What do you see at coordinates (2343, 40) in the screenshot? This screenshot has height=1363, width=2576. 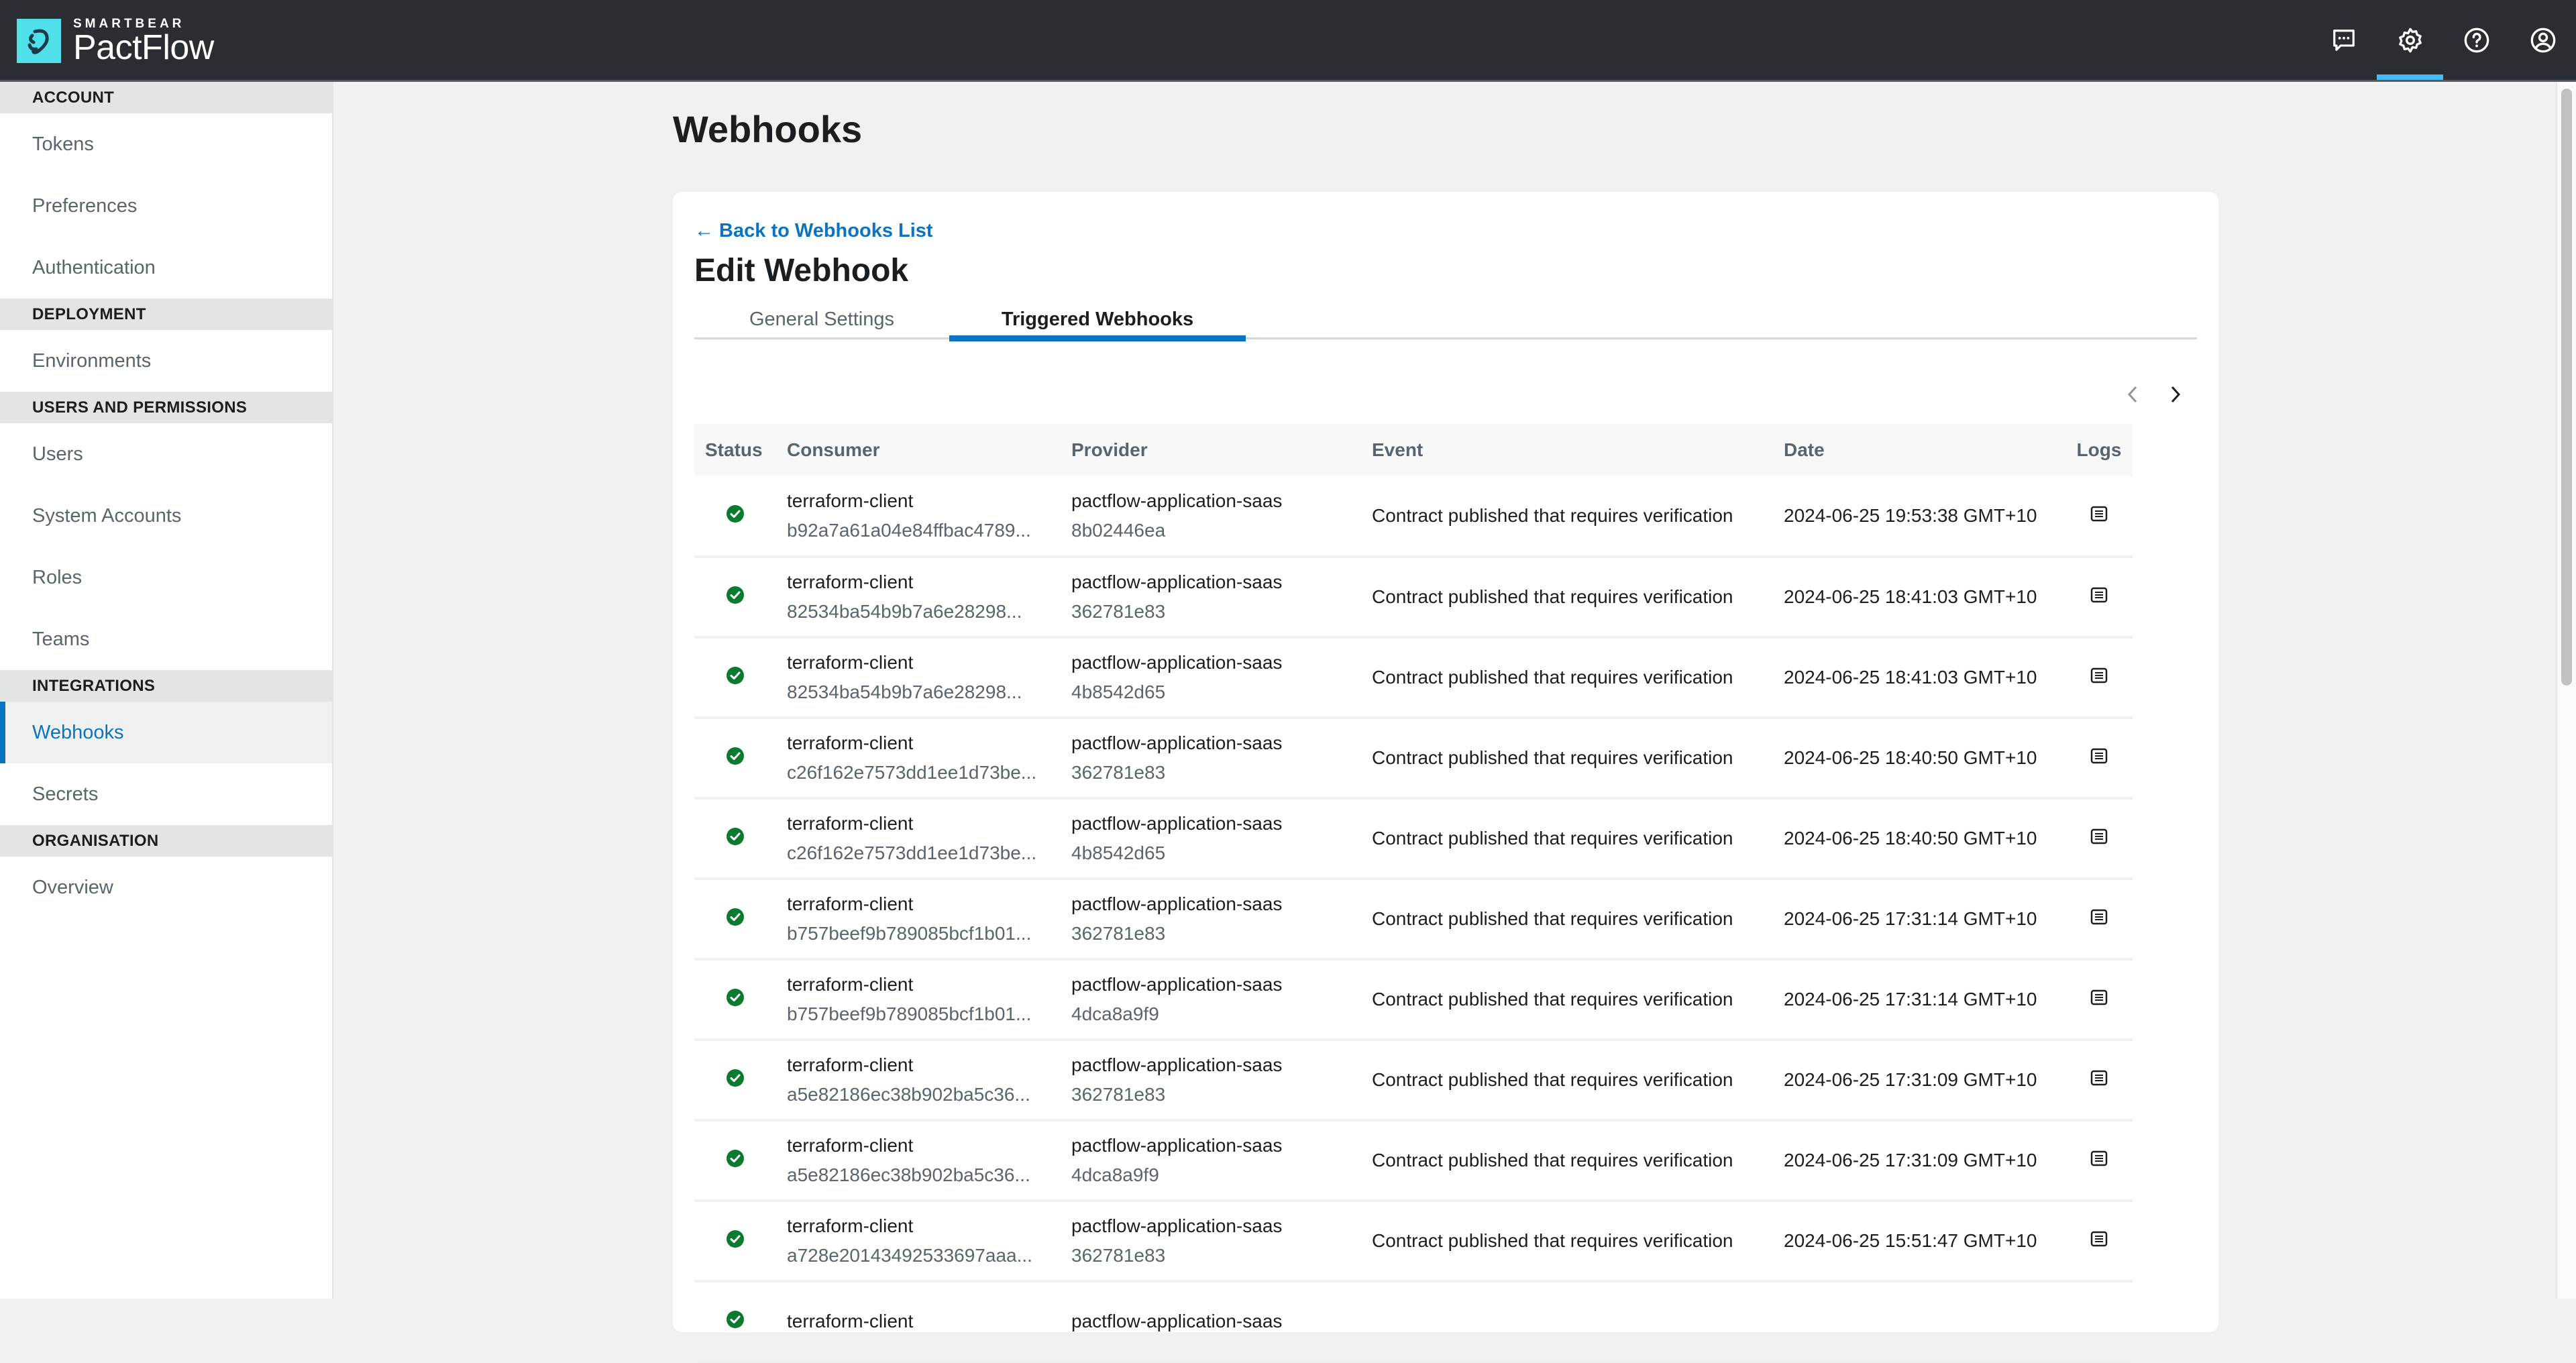 I see `feedback-button` at bounding box center [2343, 40].